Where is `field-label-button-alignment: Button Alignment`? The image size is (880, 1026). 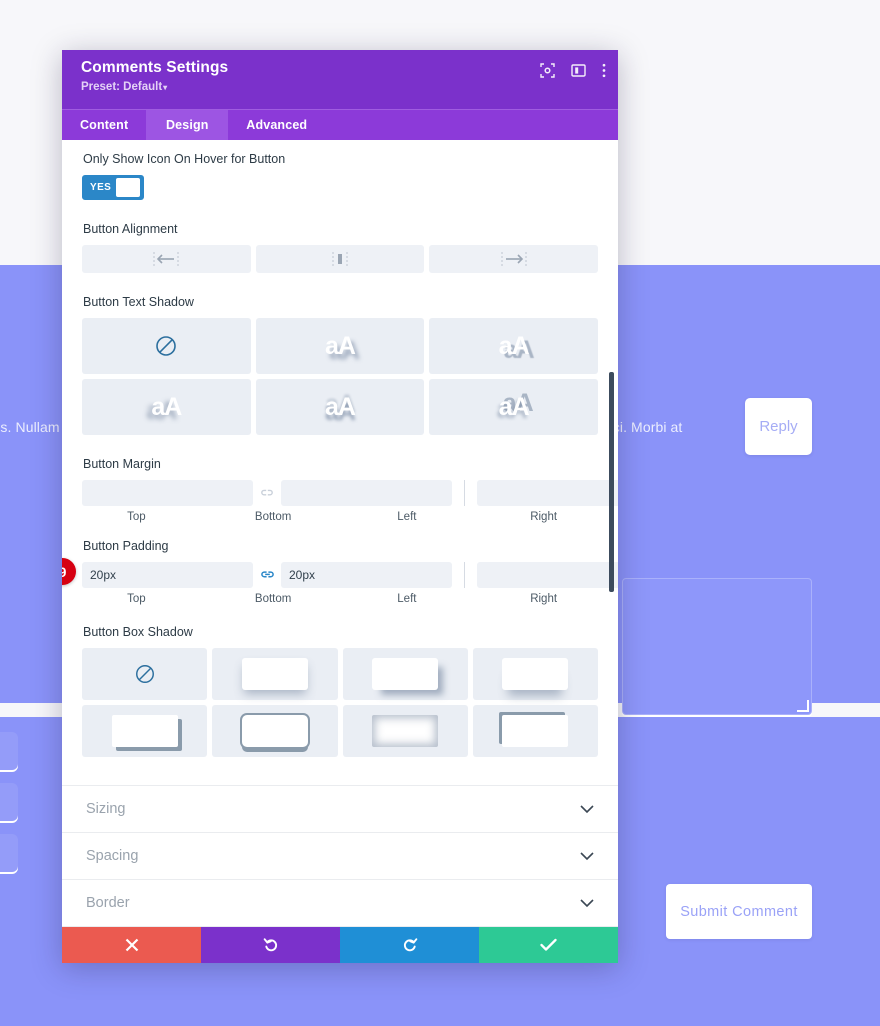
field-label-button-alignment: Button Alignment is located at coordinates (130, 229).